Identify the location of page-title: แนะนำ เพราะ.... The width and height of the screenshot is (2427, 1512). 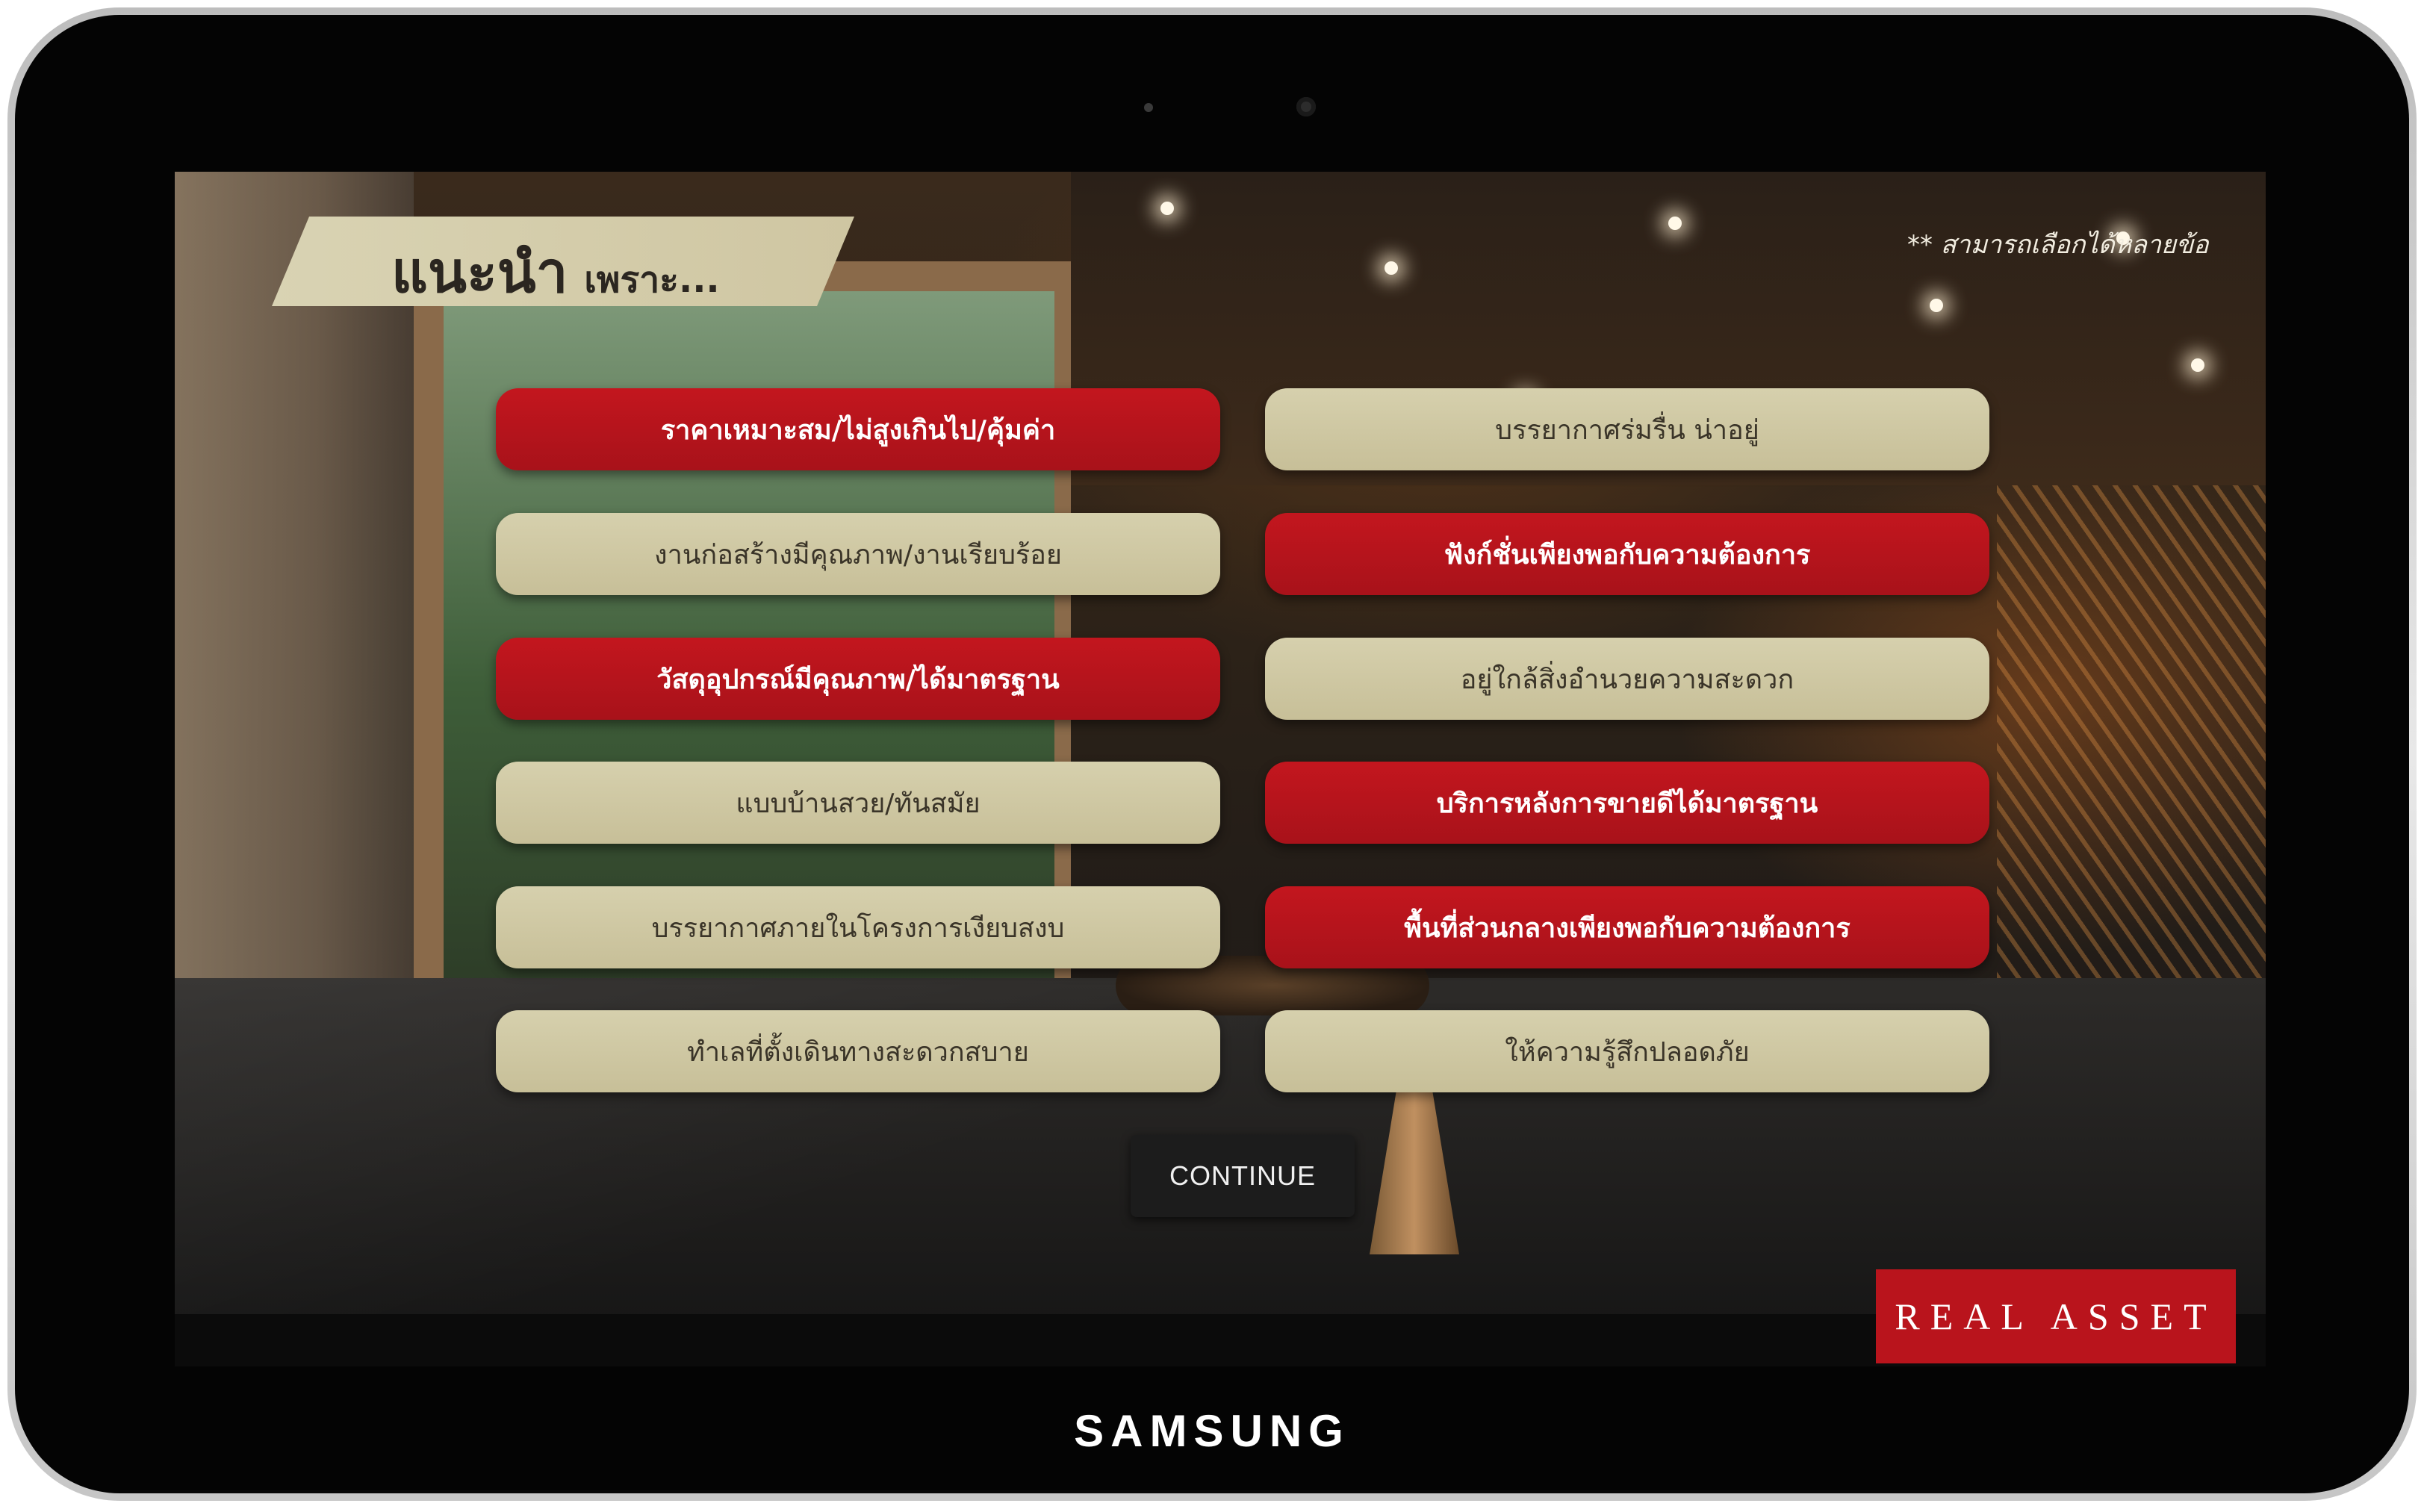
(555, 266).